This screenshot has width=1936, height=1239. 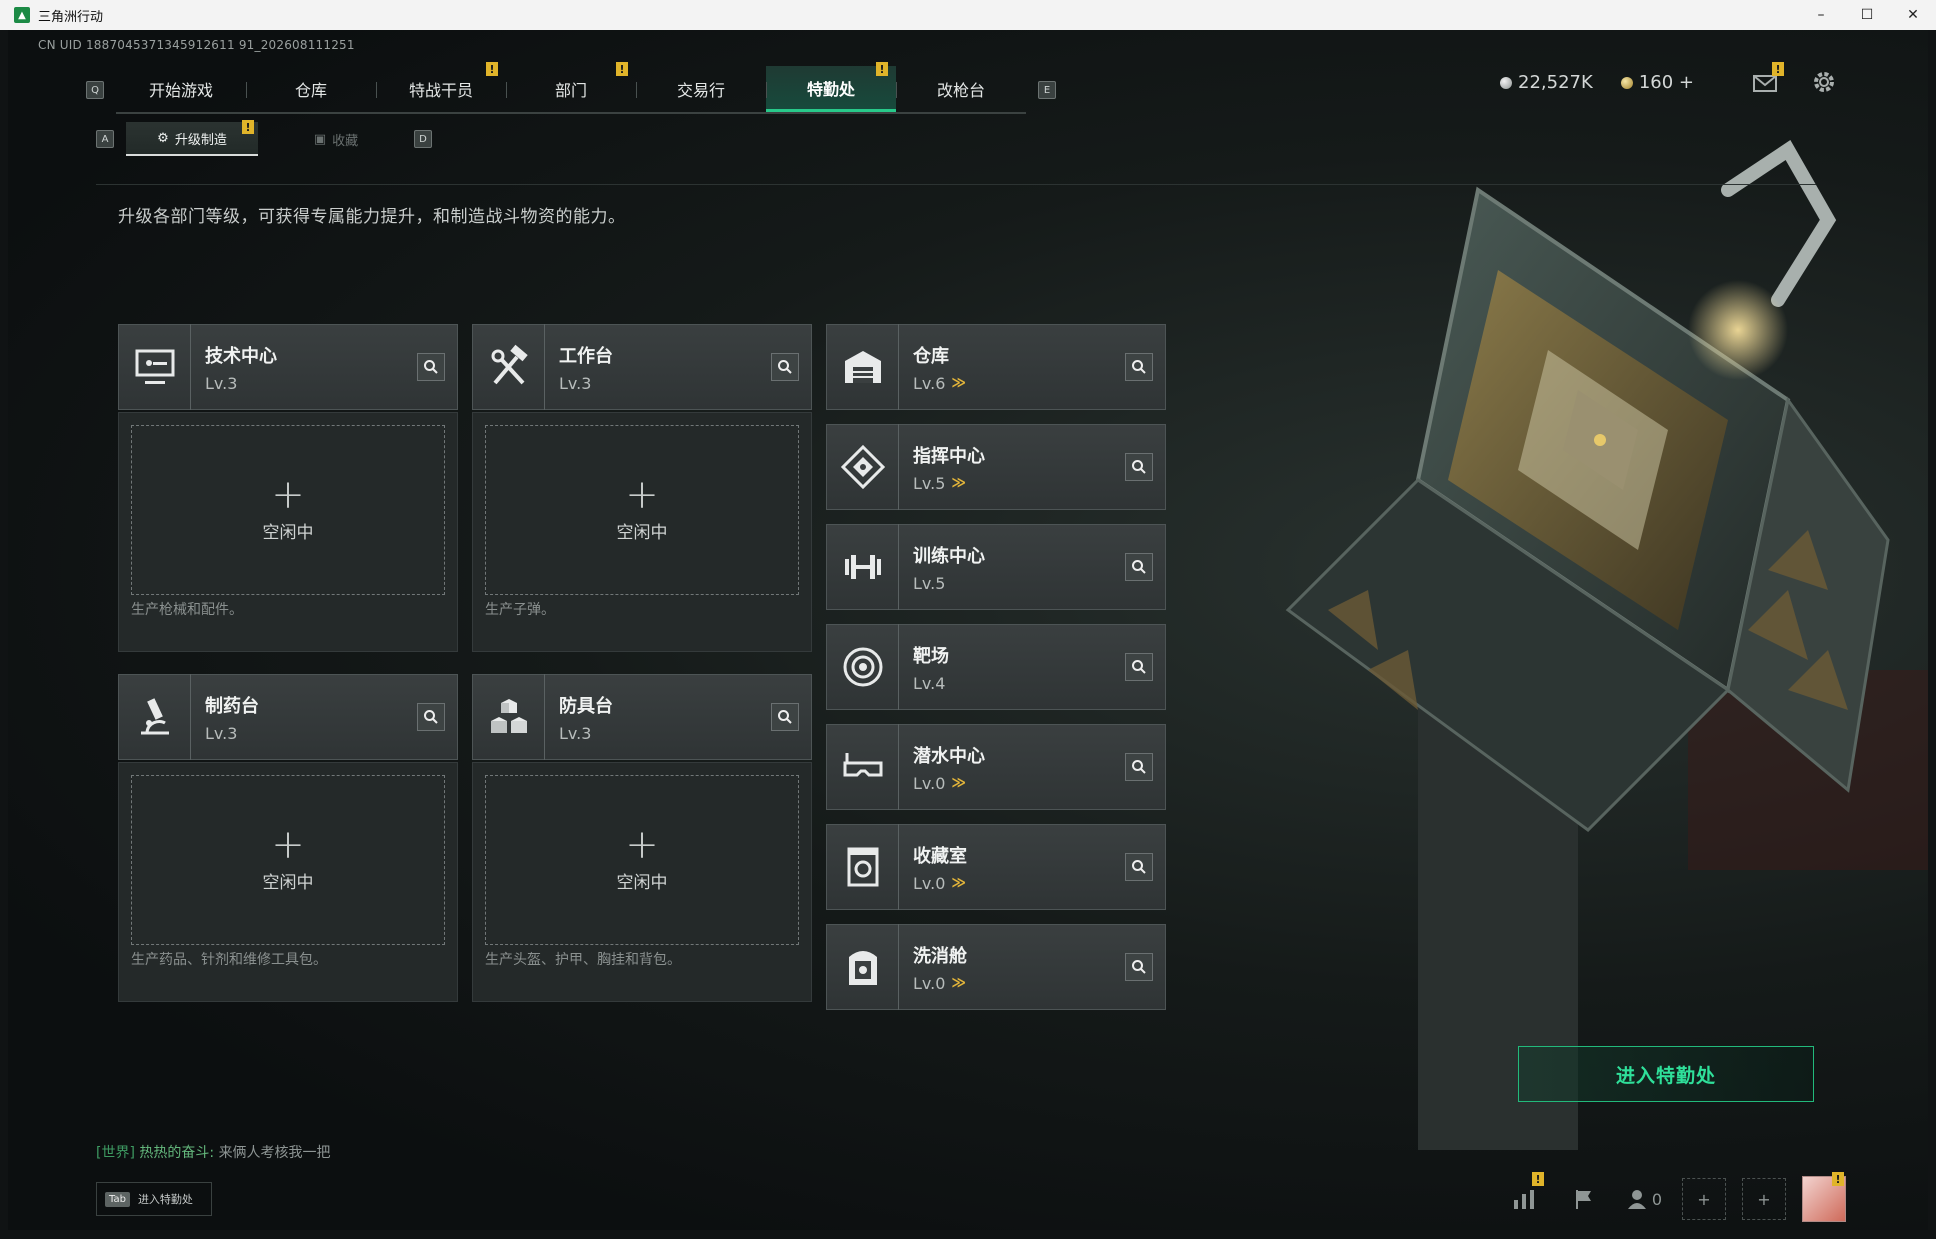 What do you see at coordinates (642, 717) in the screenshot?
I see `facility-card-armor-bench: 防具台 Lv.3` at bounding box center [642, 717].